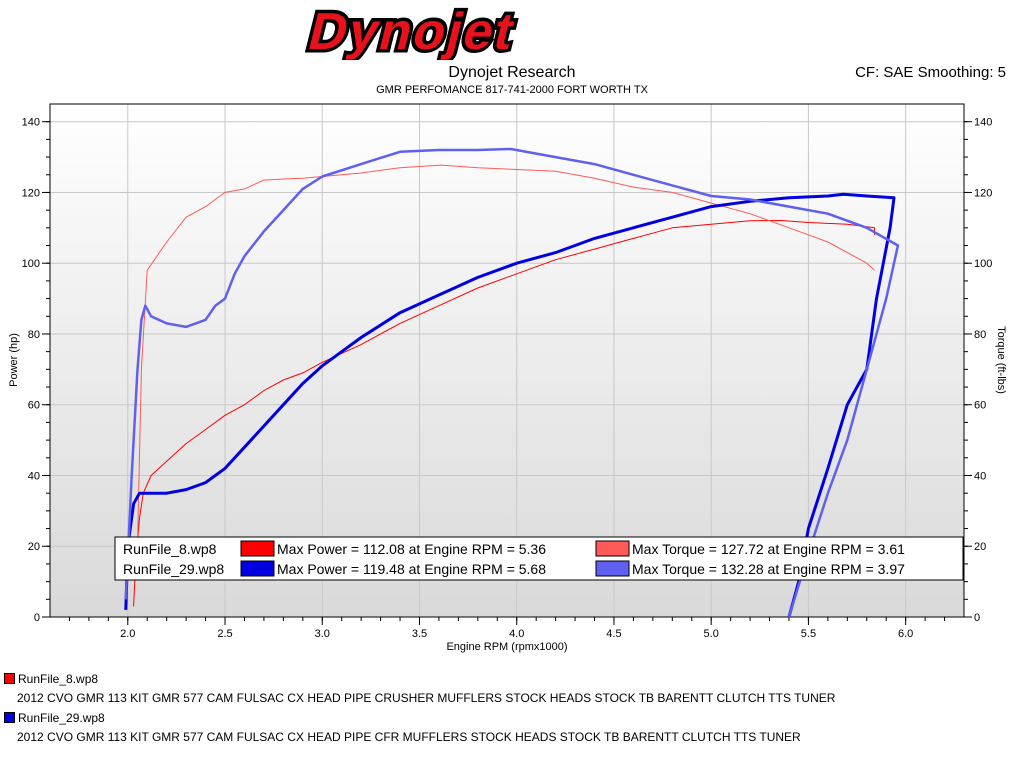  I want to click on y-axis-label-right: Torque (ft-lbs), so click(1001, 360).